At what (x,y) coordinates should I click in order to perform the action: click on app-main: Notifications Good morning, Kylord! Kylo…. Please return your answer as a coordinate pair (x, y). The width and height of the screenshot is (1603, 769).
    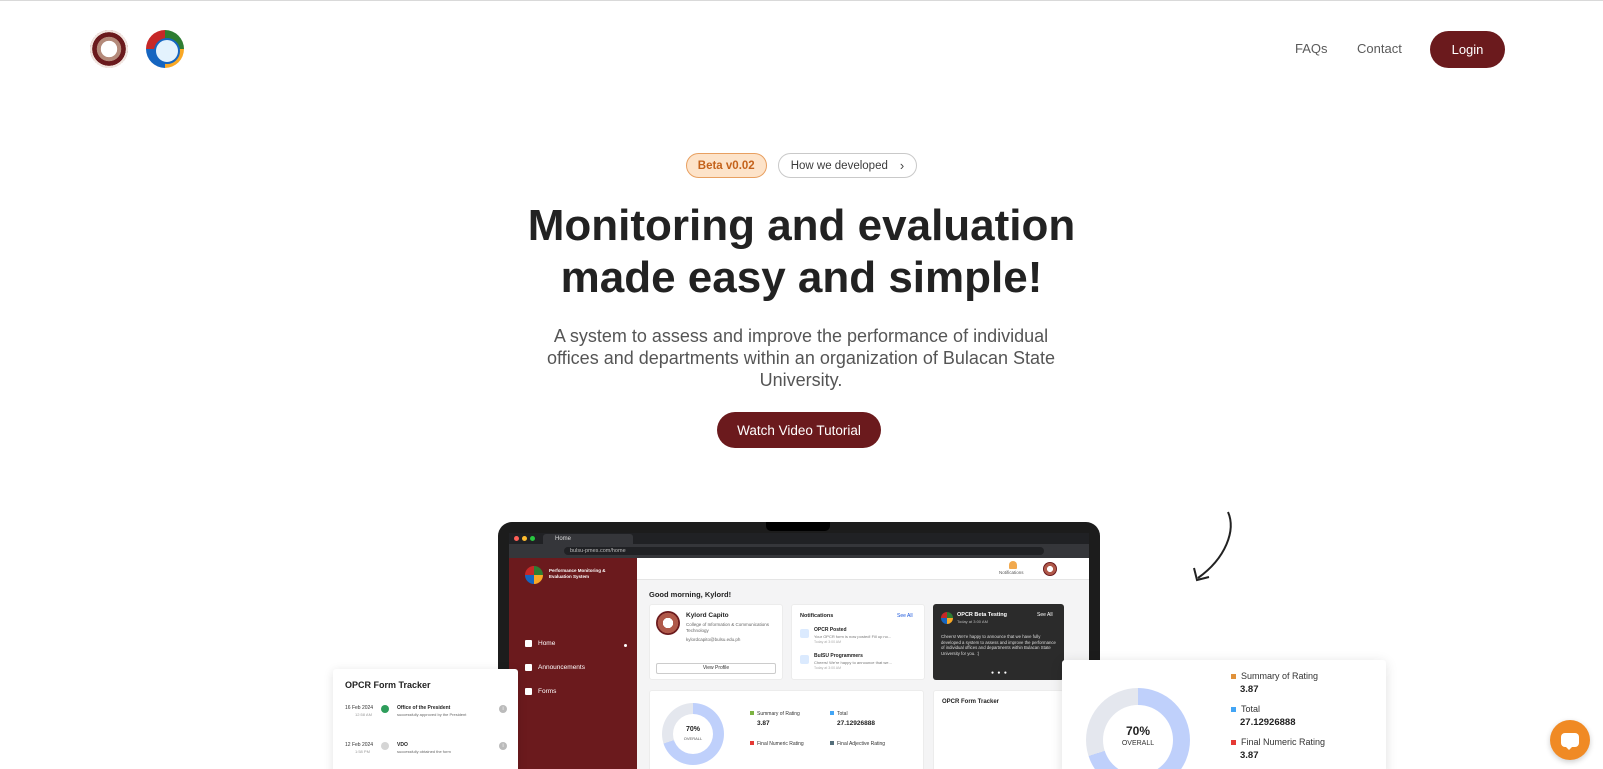
    Looking at the image, I should click on (863, 663).